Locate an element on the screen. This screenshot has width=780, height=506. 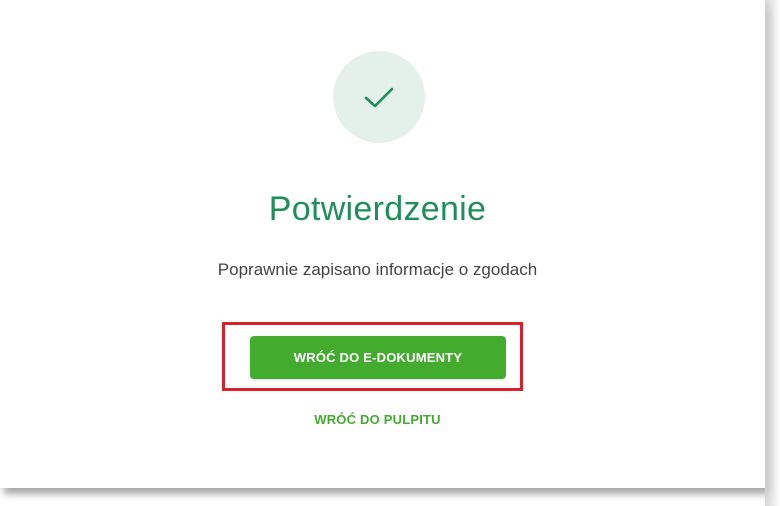
window-edge-shadow is located at coordinates (772, 253).